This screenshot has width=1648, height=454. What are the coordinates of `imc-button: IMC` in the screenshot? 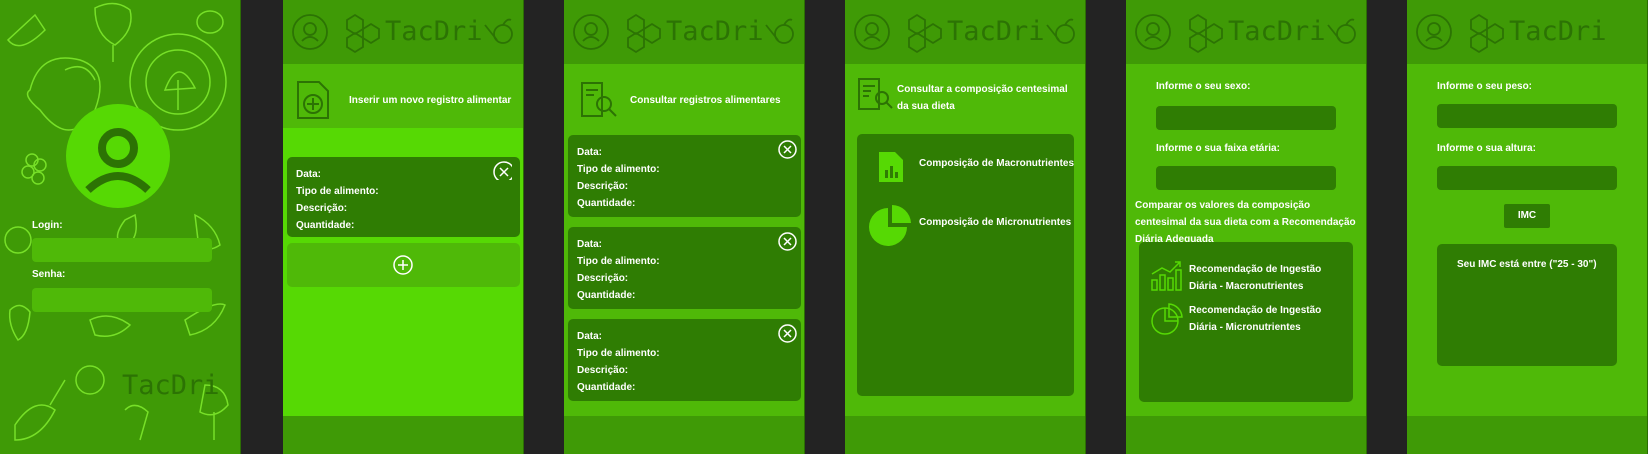 It's located at (1527, 216).